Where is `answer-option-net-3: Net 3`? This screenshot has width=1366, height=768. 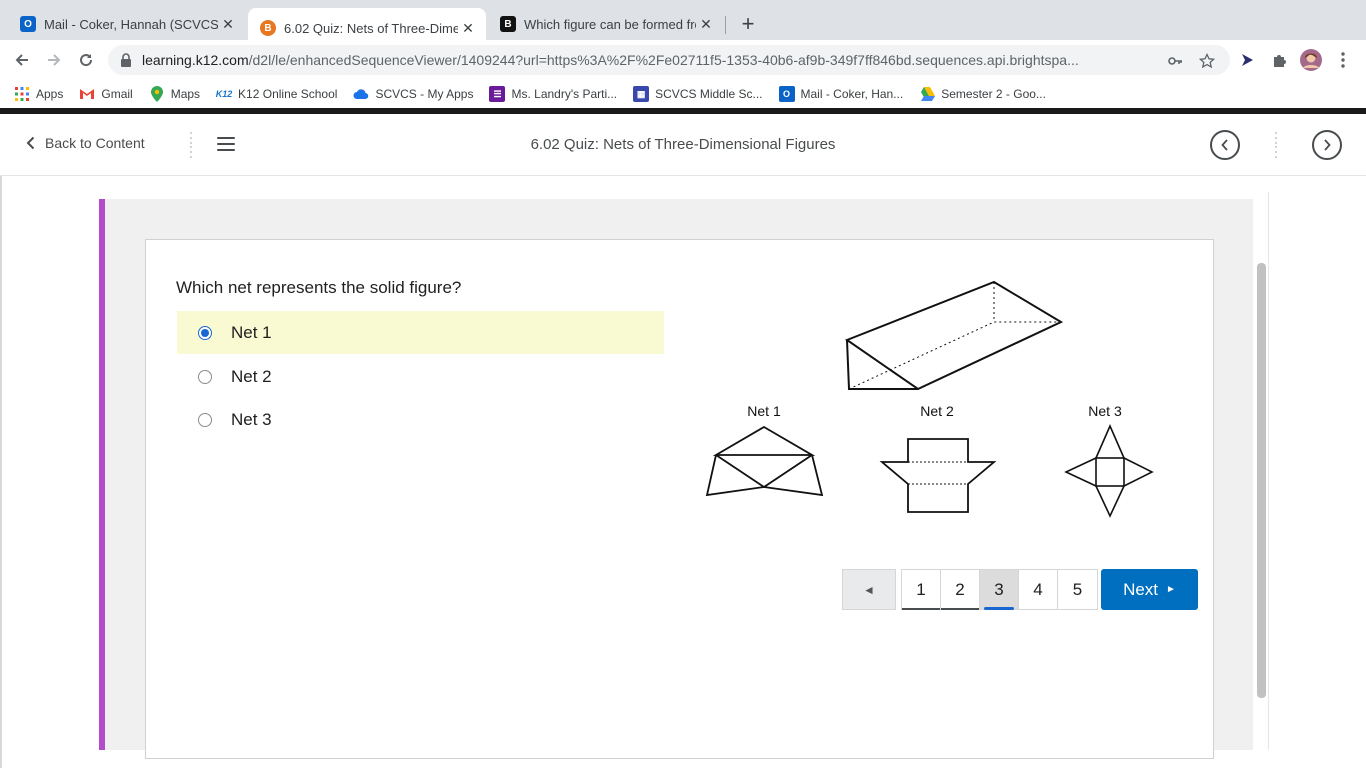 answer-option-net-3: Net 3 is located at coordinates (420, 419).